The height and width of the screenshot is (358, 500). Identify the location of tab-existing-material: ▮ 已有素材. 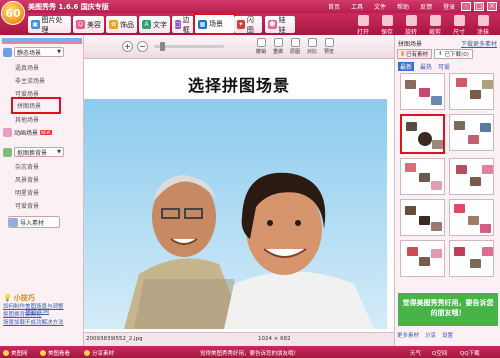
(415, 54).